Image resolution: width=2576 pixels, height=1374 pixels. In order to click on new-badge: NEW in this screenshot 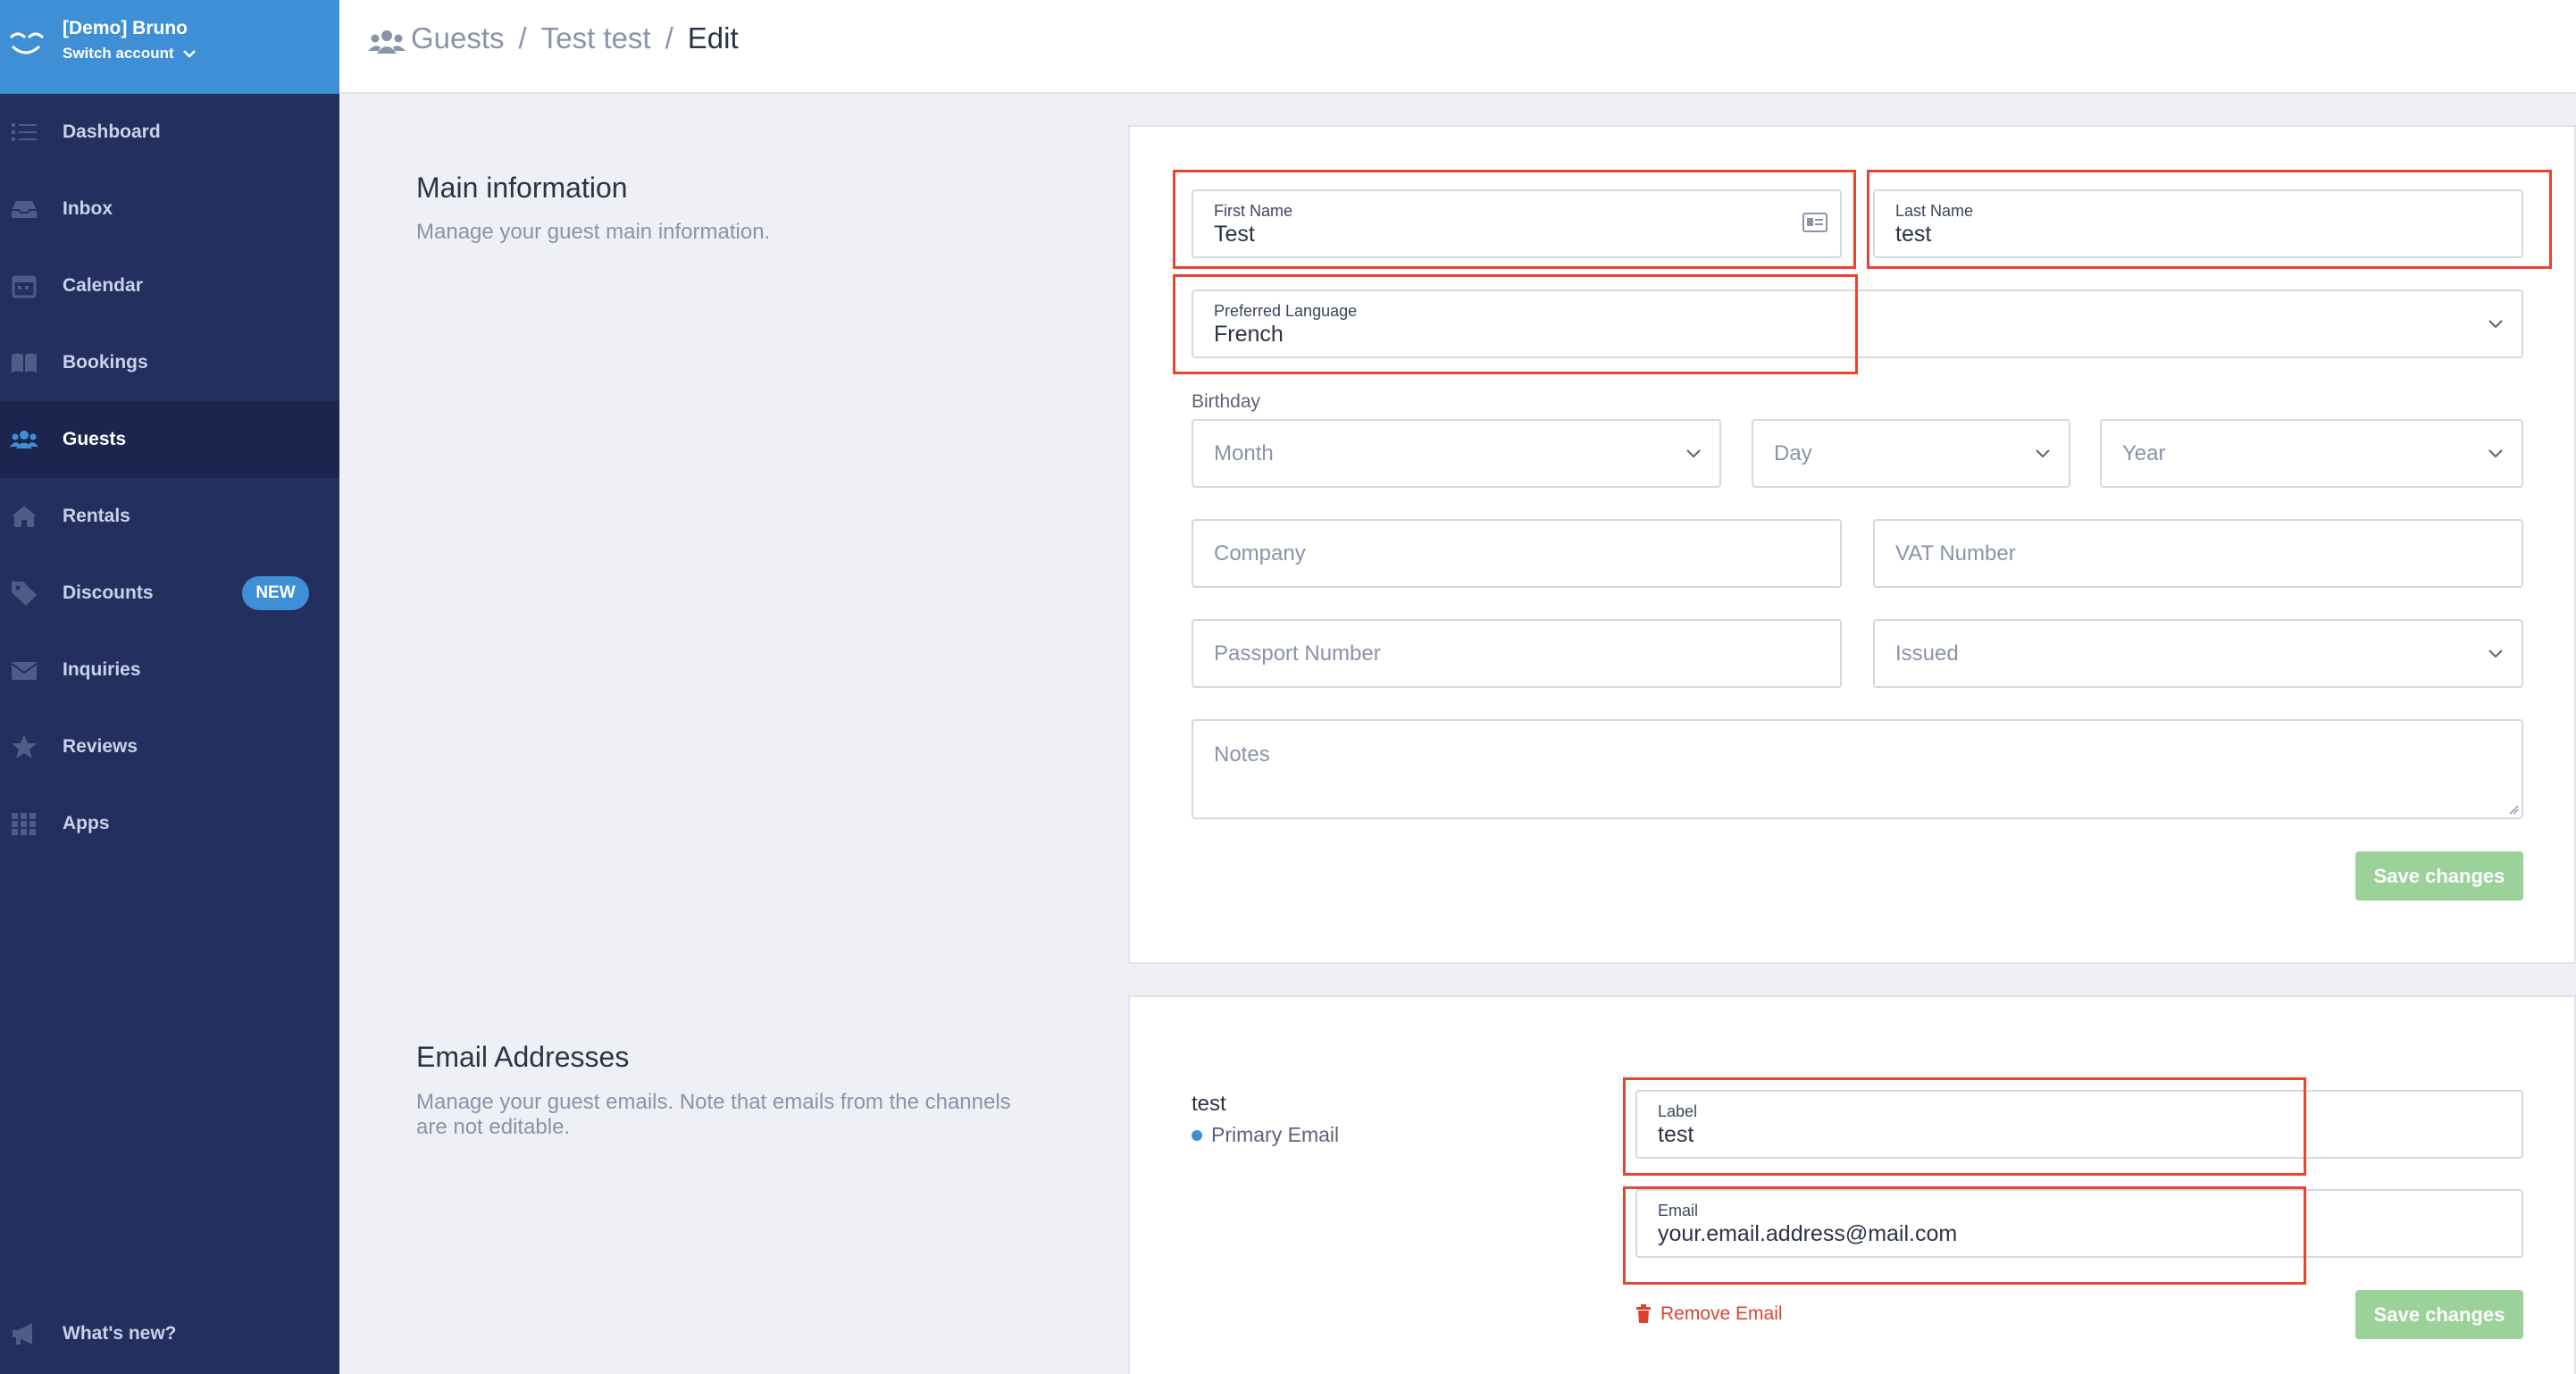, I will do `click(276, 593)`.